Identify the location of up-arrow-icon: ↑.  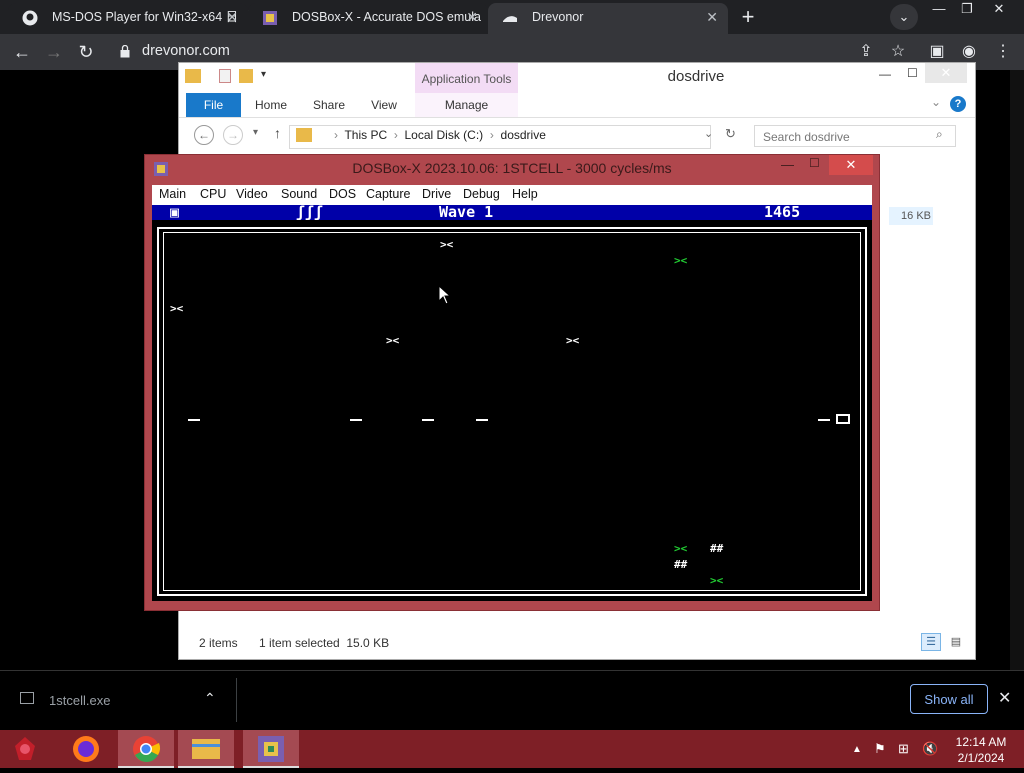
(277, 133).